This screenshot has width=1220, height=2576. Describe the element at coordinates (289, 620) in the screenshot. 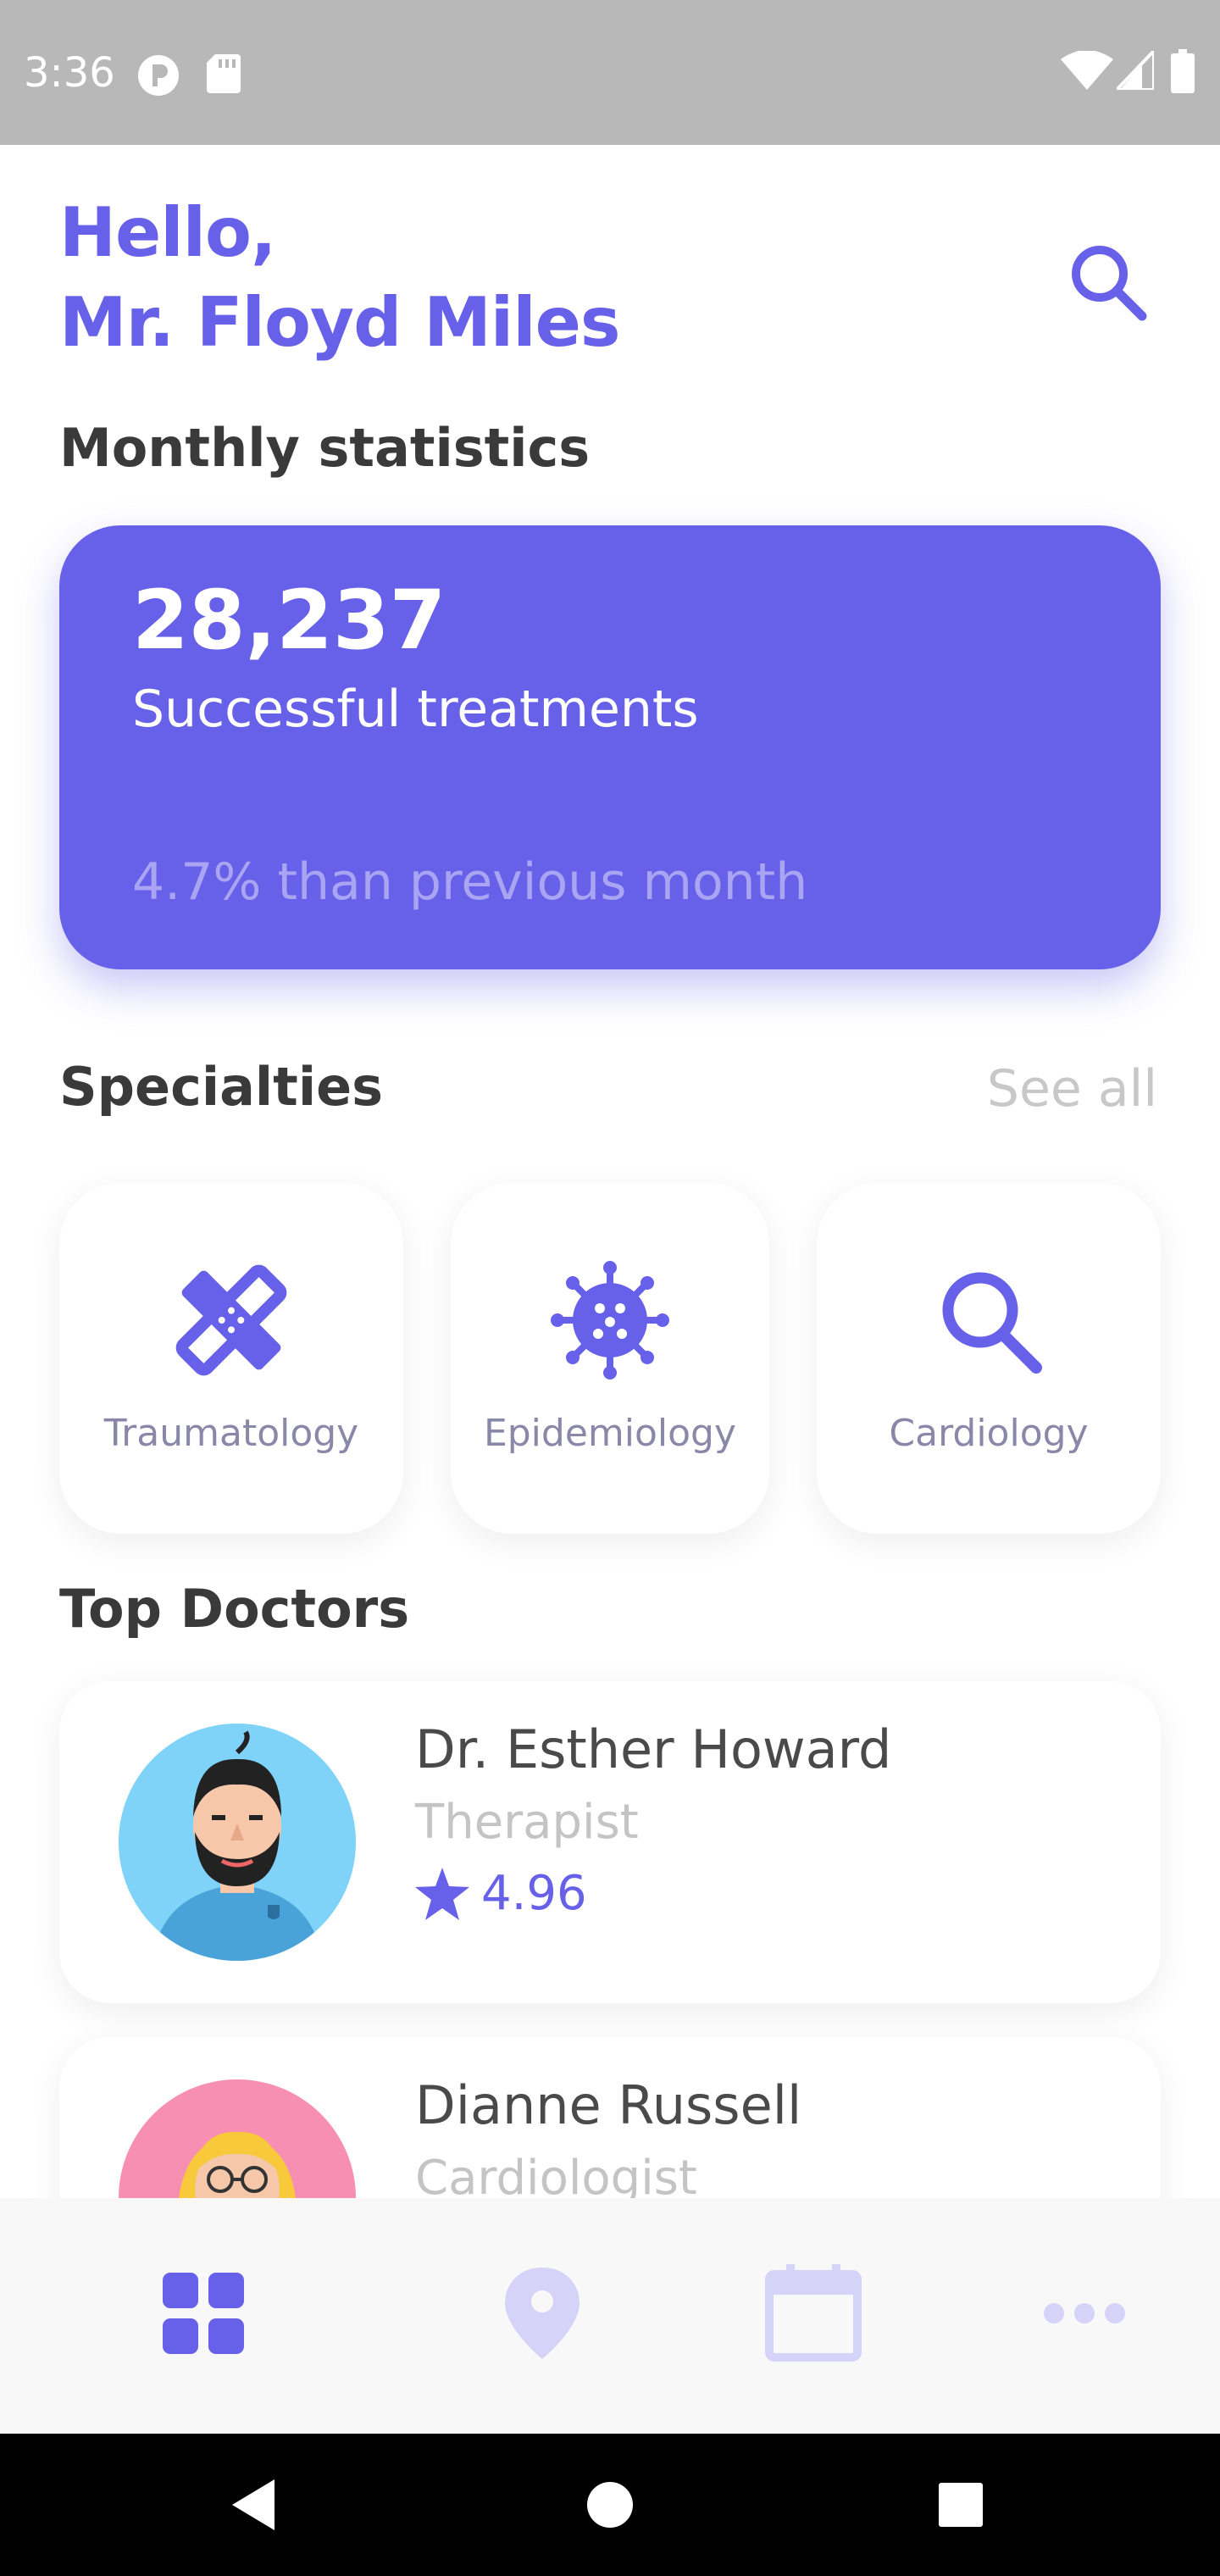

I see `statistics-value: 28,237` at that location.